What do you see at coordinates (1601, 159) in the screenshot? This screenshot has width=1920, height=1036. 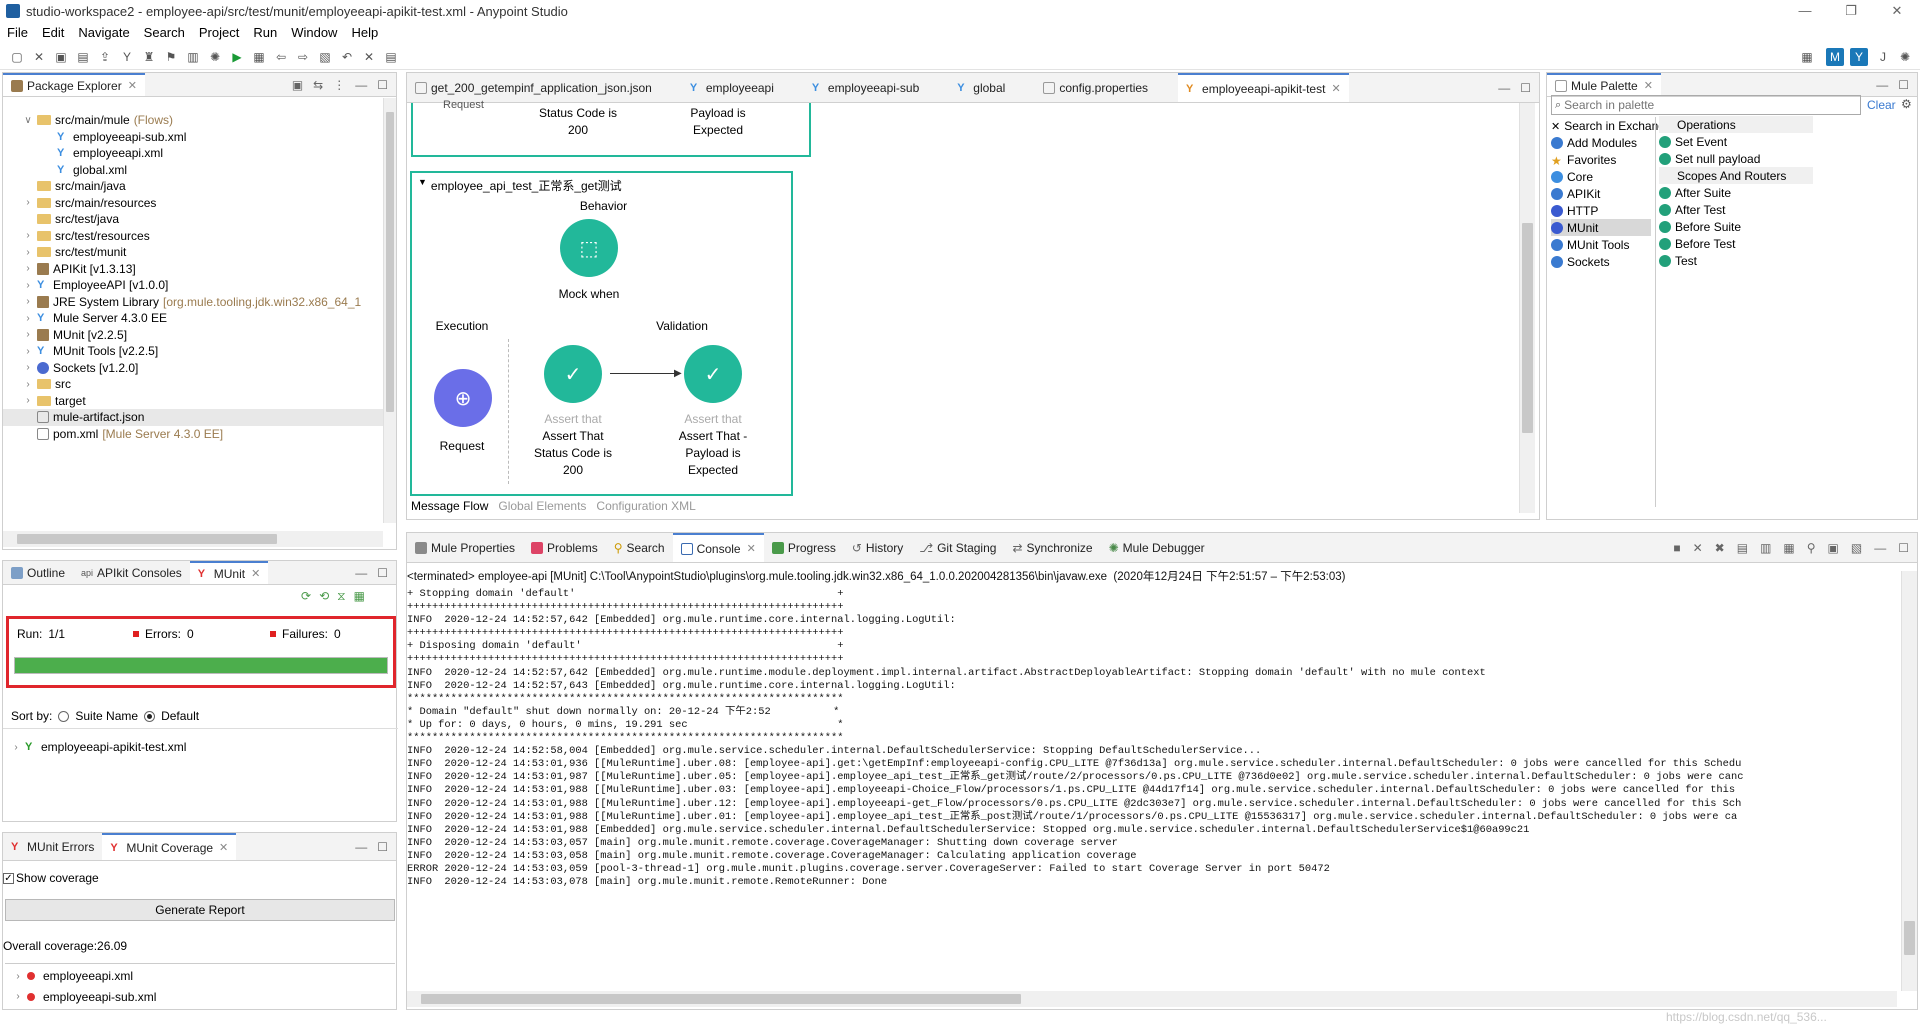 I see `palette-category: ★ Favorites` at bounding box center [1601, 159].